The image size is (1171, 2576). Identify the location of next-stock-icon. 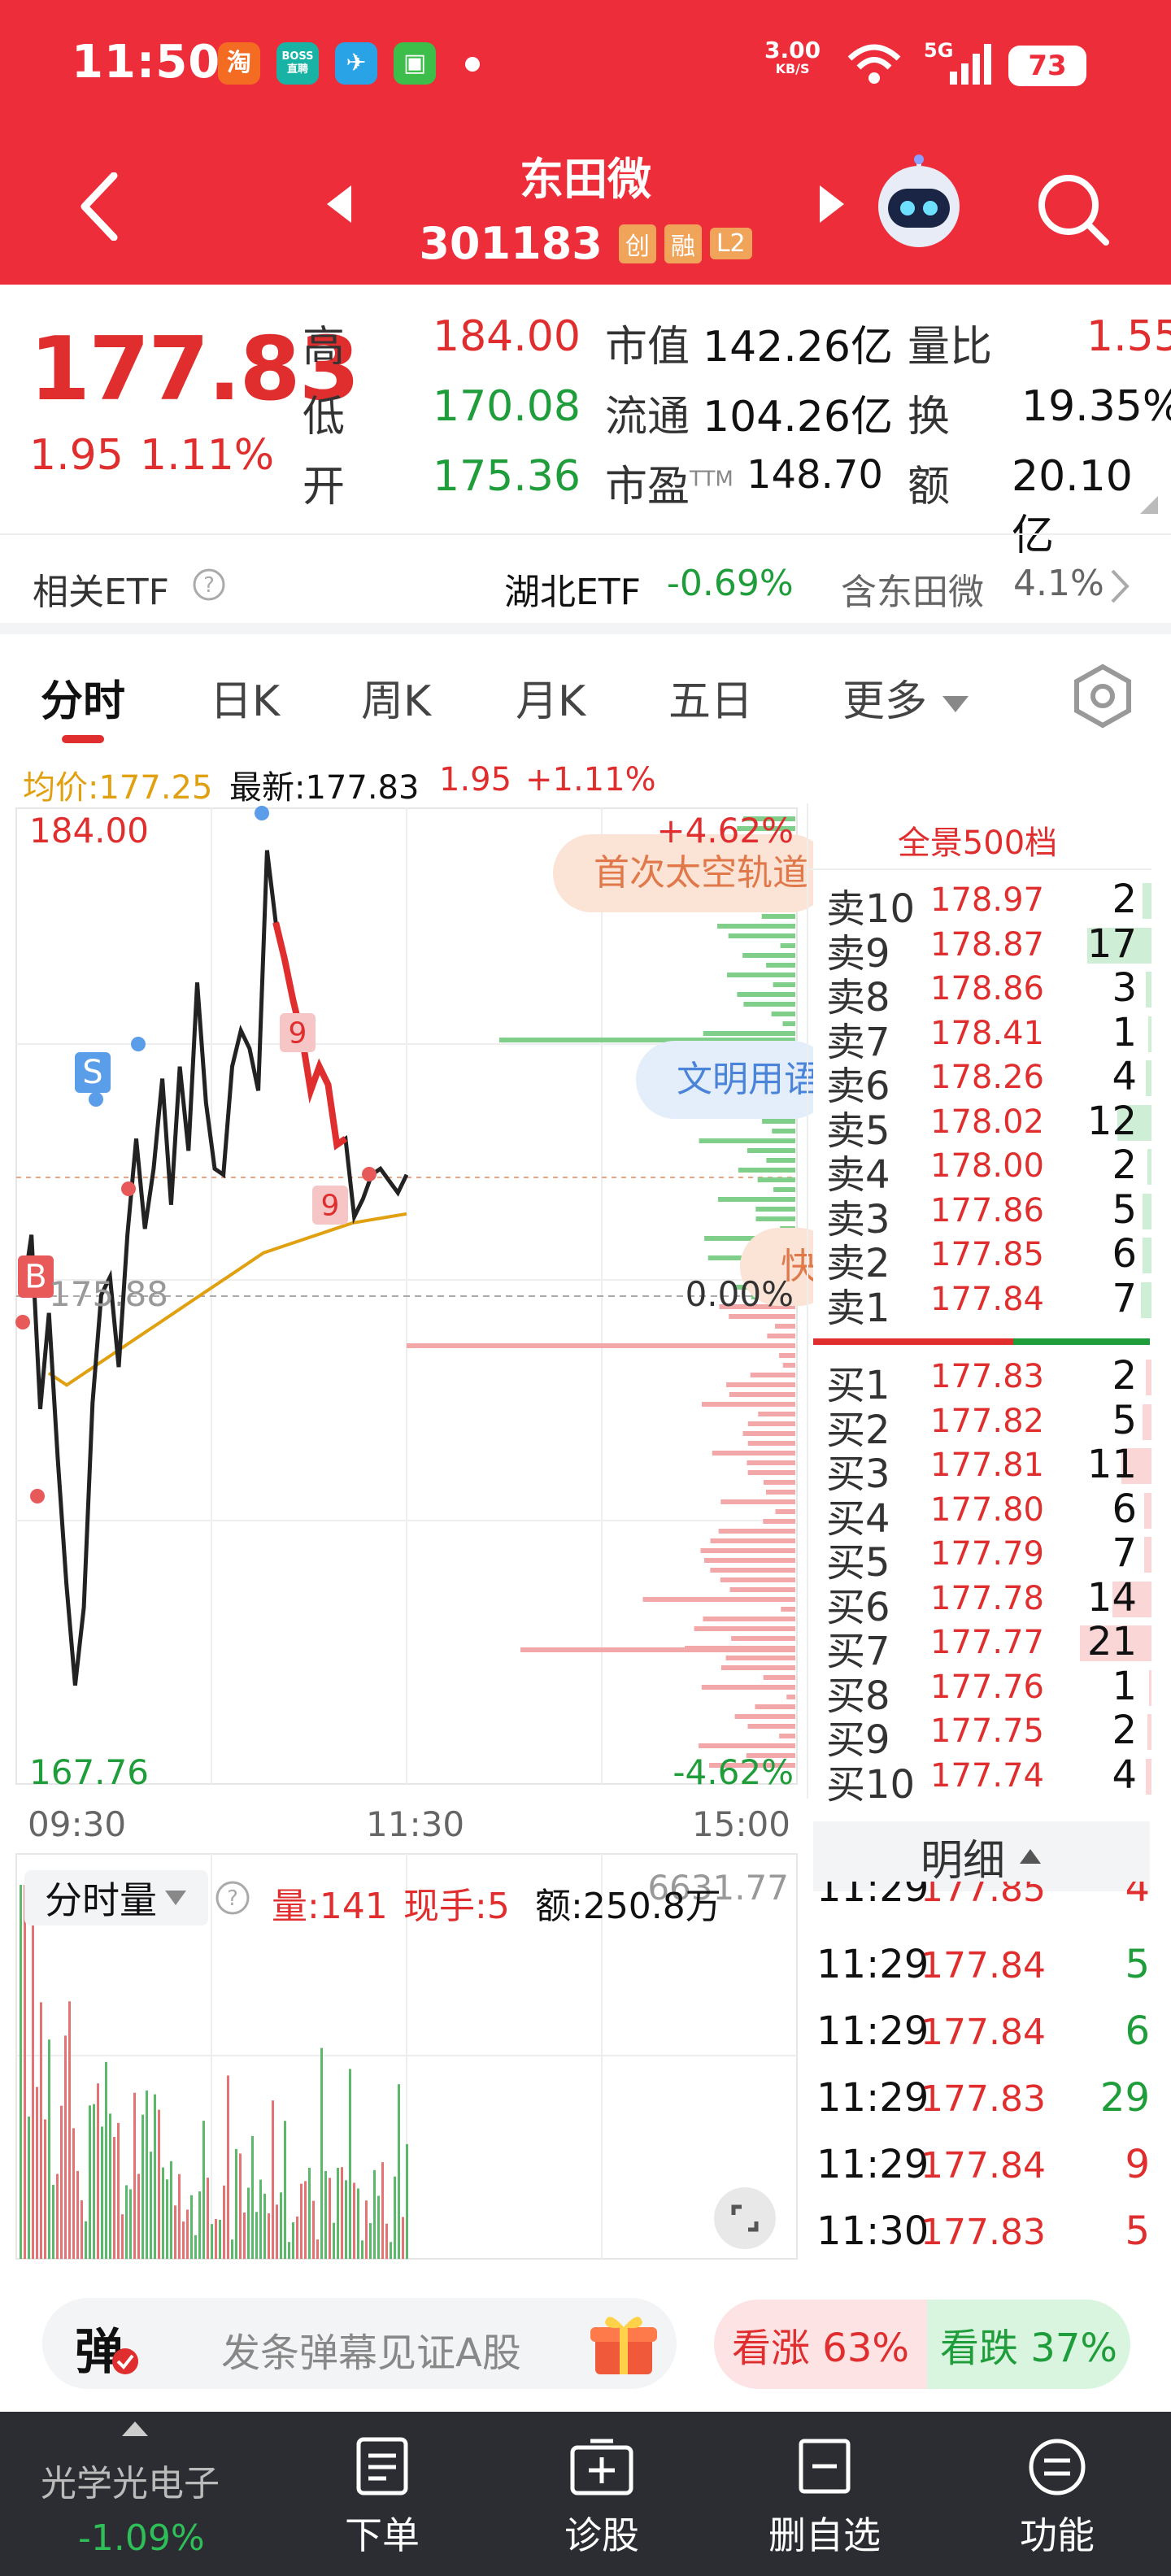
(831, 204).